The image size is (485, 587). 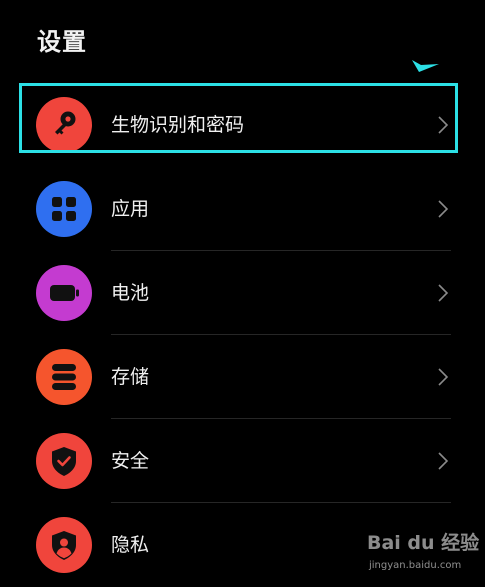 What do you see at coordinates (64, 293) in the screenshot?
I see `battery-icon` at bounding box center [64, 293].